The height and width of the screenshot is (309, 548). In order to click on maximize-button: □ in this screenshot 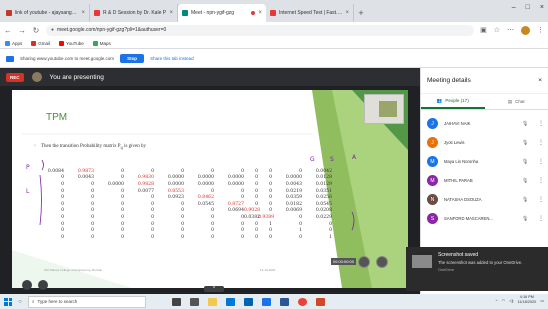, I will do `click(528, 7)`.